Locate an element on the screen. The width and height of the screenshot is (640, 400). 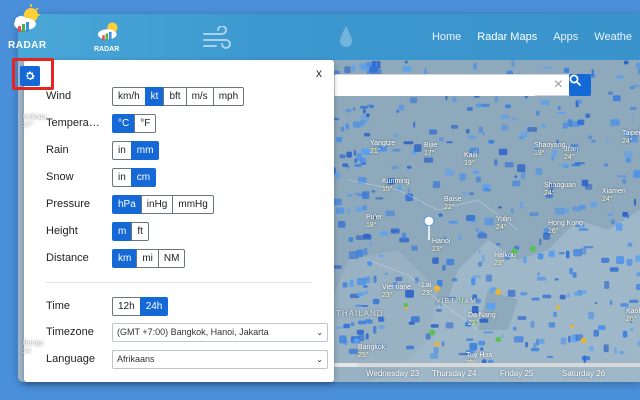
timeline-day: Thursday 24 is located at coordinates (454, 373).